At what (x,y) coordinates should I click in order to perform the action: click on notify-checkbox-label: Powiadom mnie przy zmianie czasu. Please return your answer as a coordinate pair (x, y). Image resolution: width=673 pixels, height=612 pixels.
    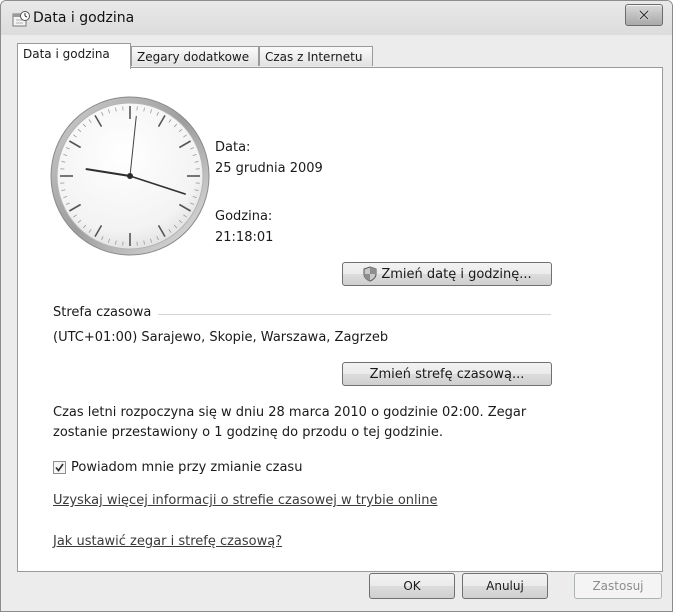
    Looking at the image, I should click on (186, 467).